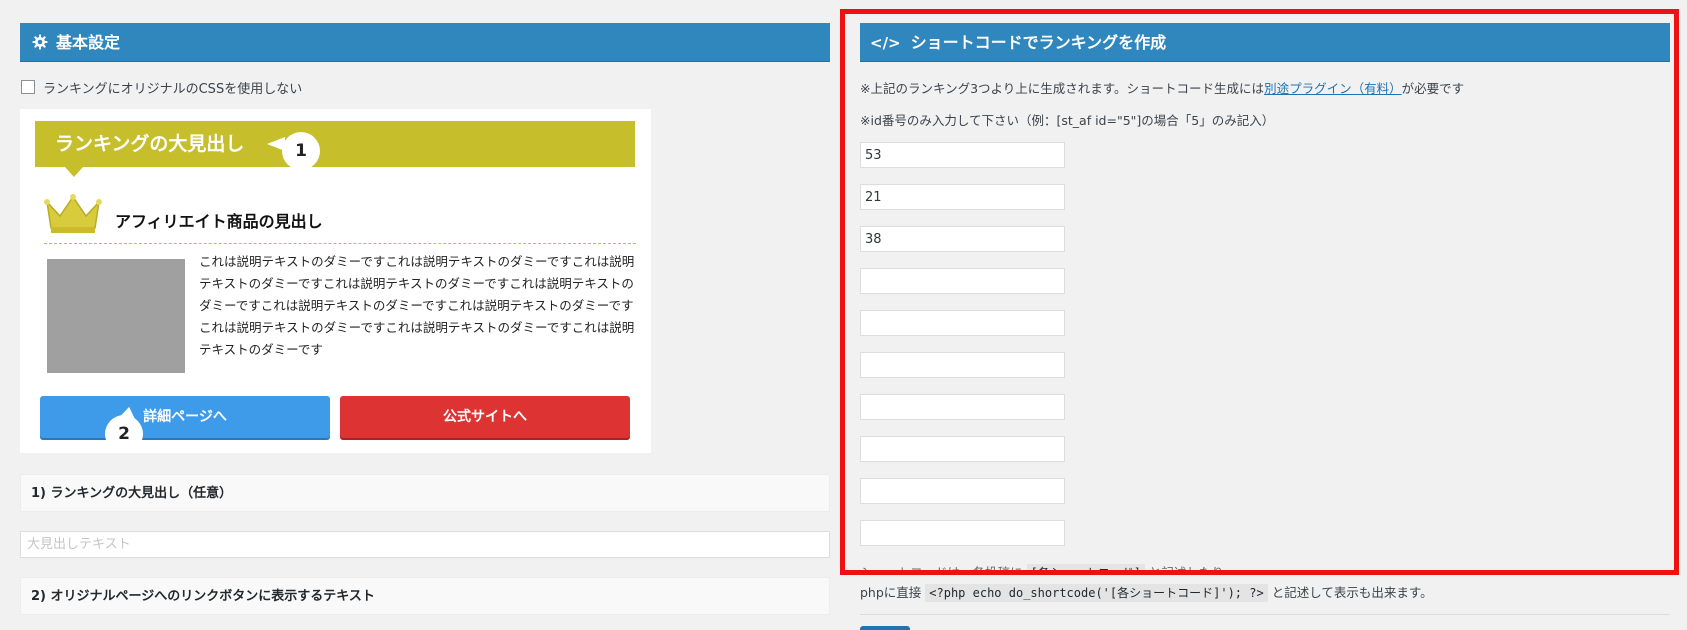 Image resolution: width=1687 pixels, height=630 pixels. Describe the element at coordinates (28, 87) in the screenshot. I see `css-option-checkbox` at that location.